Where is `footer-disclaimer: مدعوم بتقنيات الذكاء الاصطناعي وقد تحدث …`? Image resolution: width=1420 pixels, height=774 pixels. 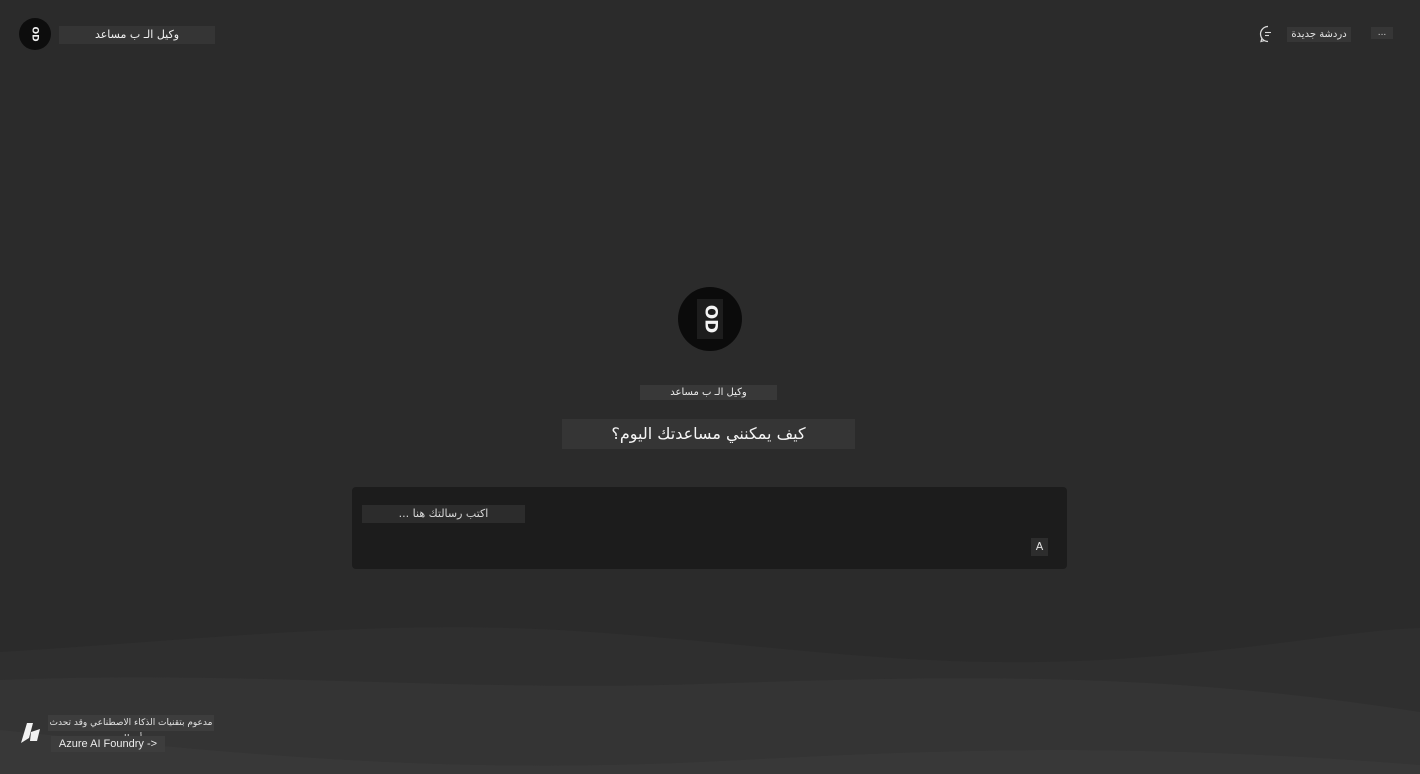 footer-disclaimer: مدعوم بتقنيات الذكاء الاصطناعي وقد تحدث … is located at coordinates (131, 729).